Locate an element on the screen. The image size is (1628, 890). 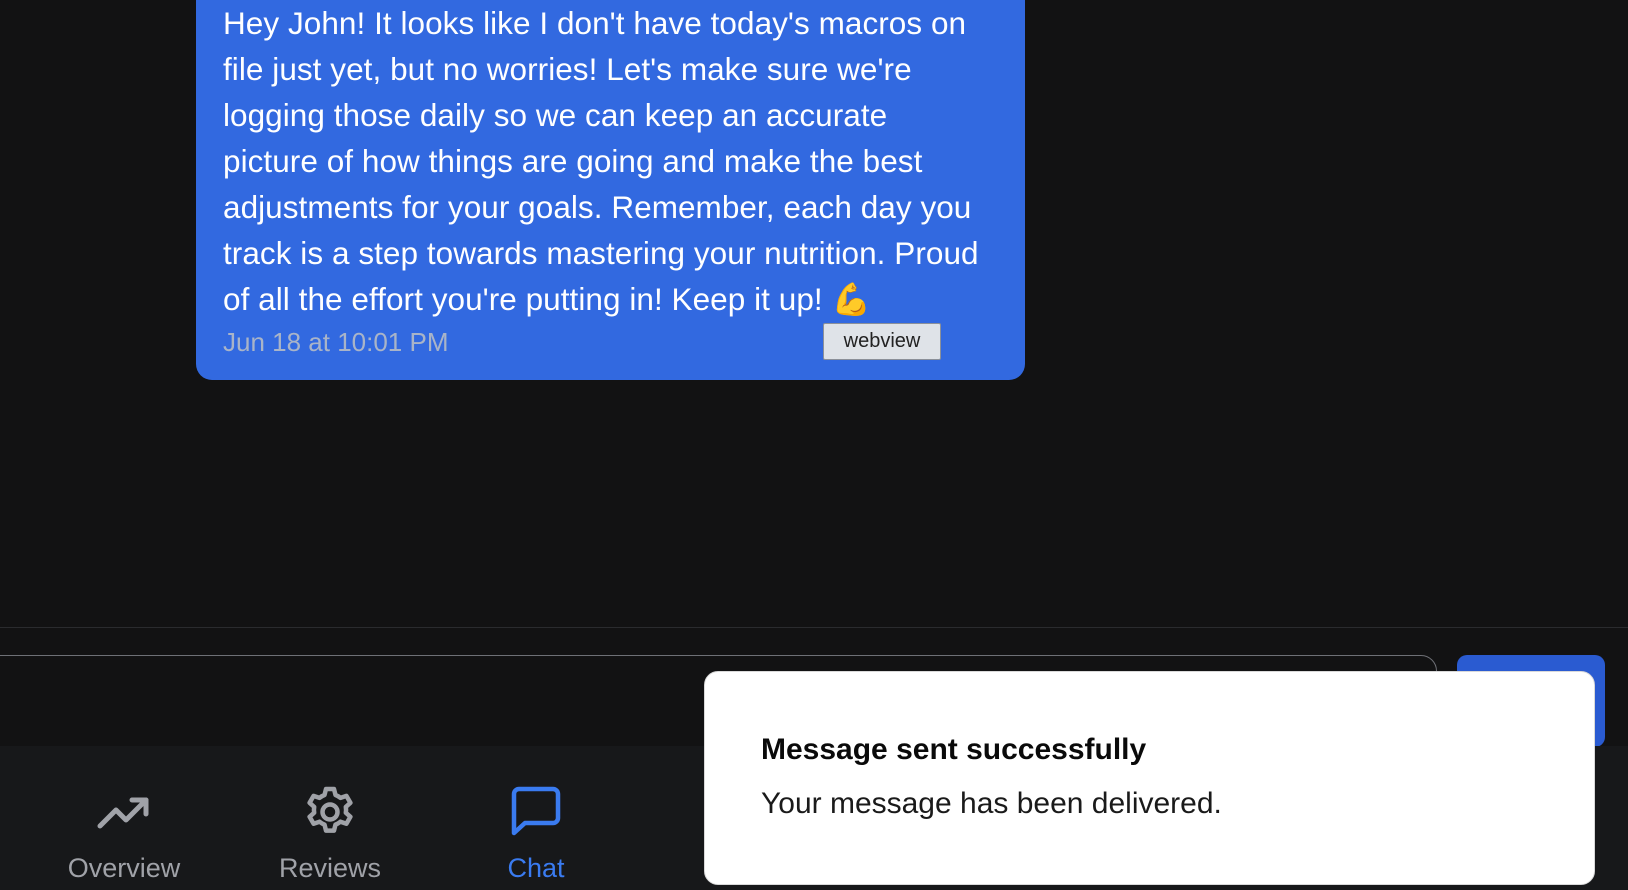
tab-reviews: Reviews is located at coordinates (330, 818).